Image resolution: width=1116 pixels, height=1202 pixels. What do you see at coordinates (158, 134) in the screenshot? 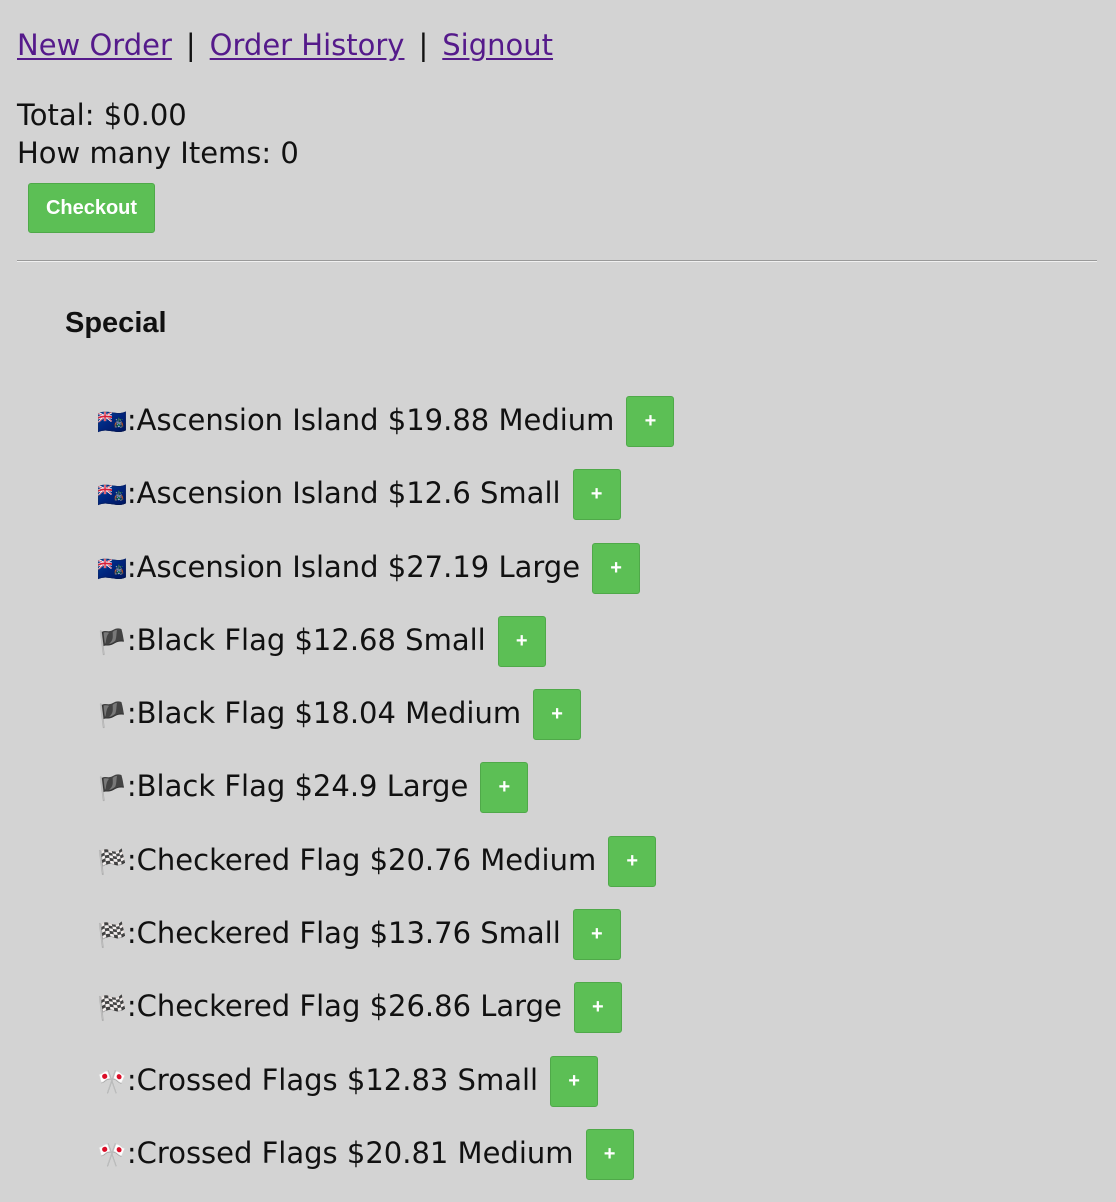
I see `order-summary: Total: $0.00 How many Items: 0` at bounding box center [158, 134].